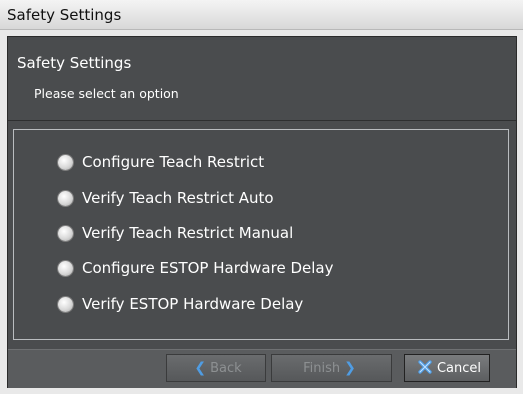  Describe the element at coordinates (188, 233) in the screenshot. I see `option-label: Verify Teach Restrict Manual` at that location.